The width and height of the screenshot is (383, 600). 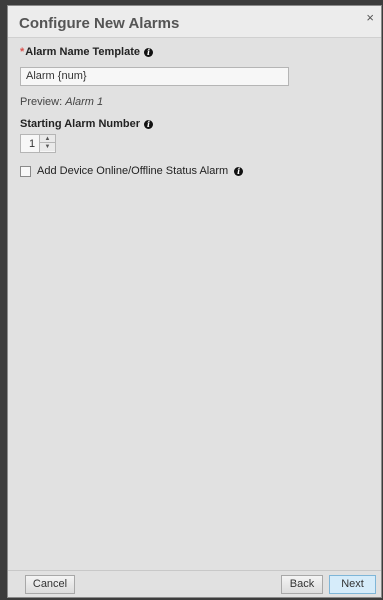 What do you see at coordinates (84, 102) in the screenshot?
I see `preview-value: Alarm 1` at bounding box center [84, 102].